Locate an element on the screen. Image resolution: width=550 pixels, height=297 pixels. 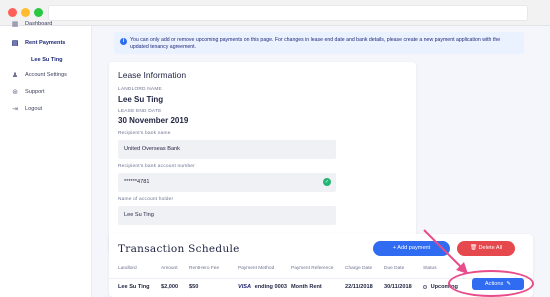
sidebar-item-support: ⊛ Support is located at coordinates (27, 92).